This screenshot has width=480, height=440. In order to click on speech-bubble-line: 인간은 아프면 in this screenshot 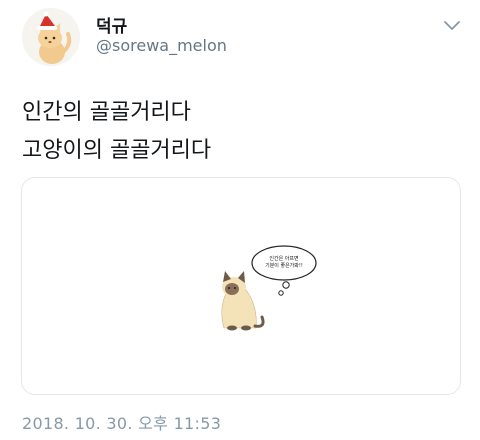, I will do `click(284, 259)`.